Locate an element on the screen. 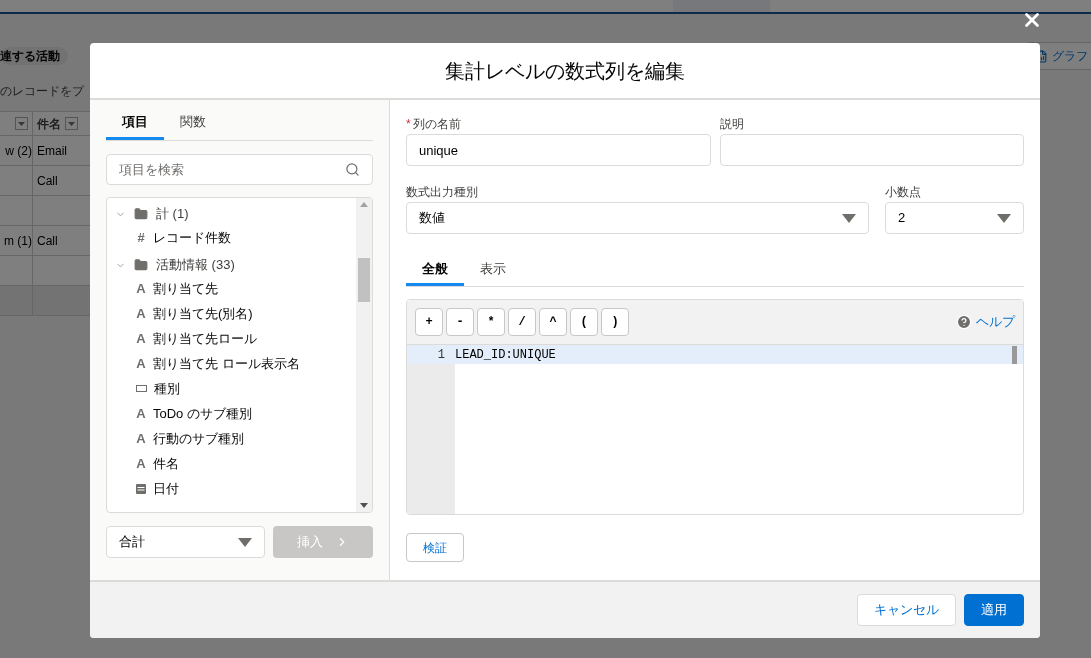 The width and height of the screenshot is (1091, 658). operator-button: ) is located at coordinates (615, 322).